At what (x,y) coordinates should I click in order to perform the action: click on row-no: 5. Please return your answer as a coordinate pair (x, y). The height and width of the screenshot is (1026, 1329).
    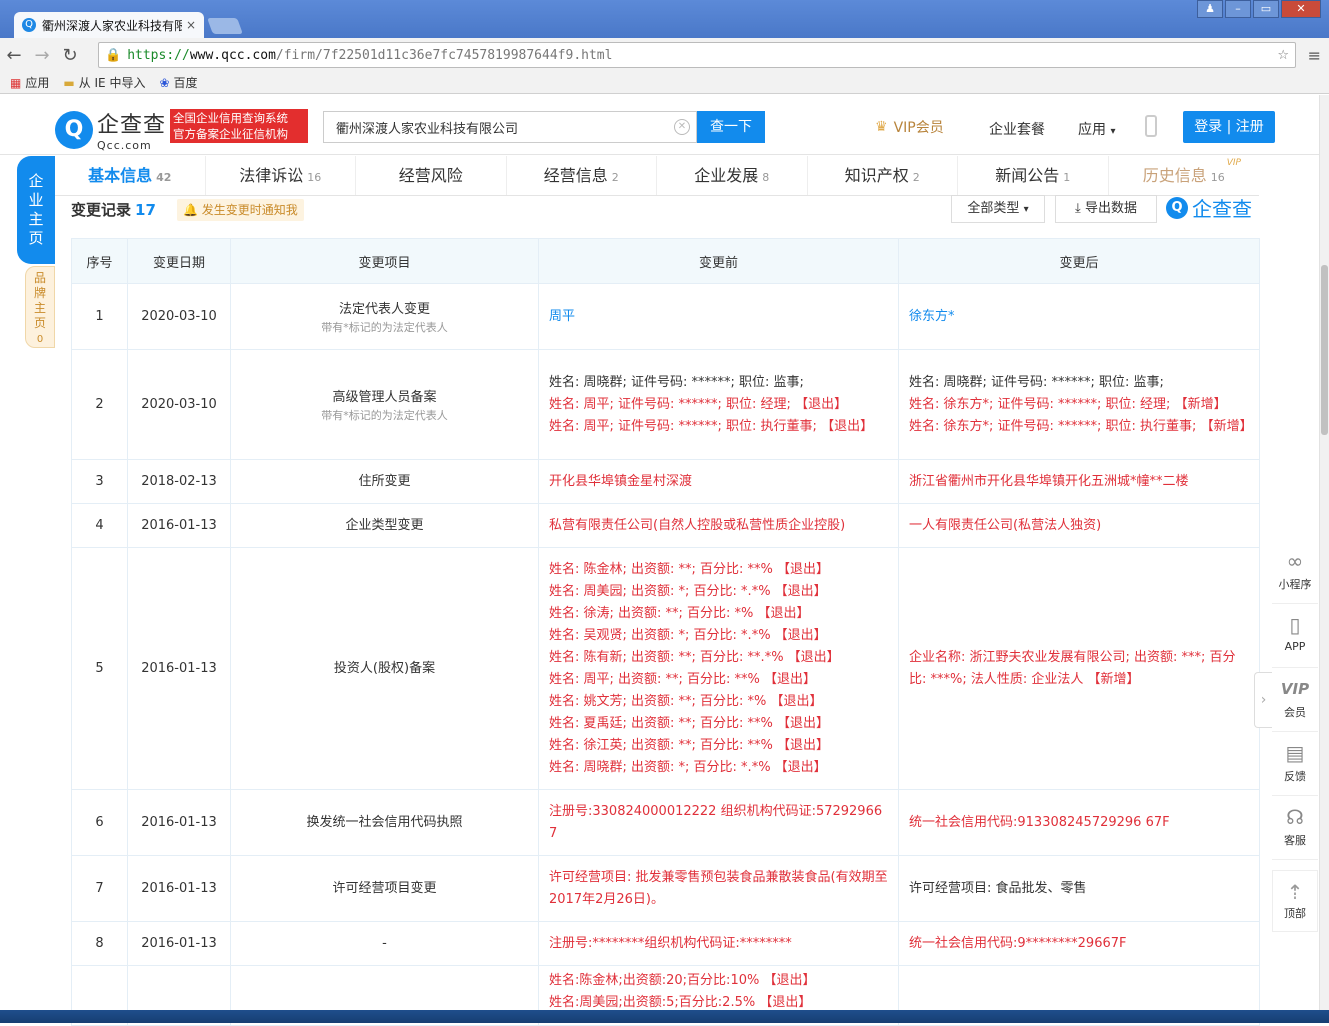
    Looking at the image, I should click on (99, 668).